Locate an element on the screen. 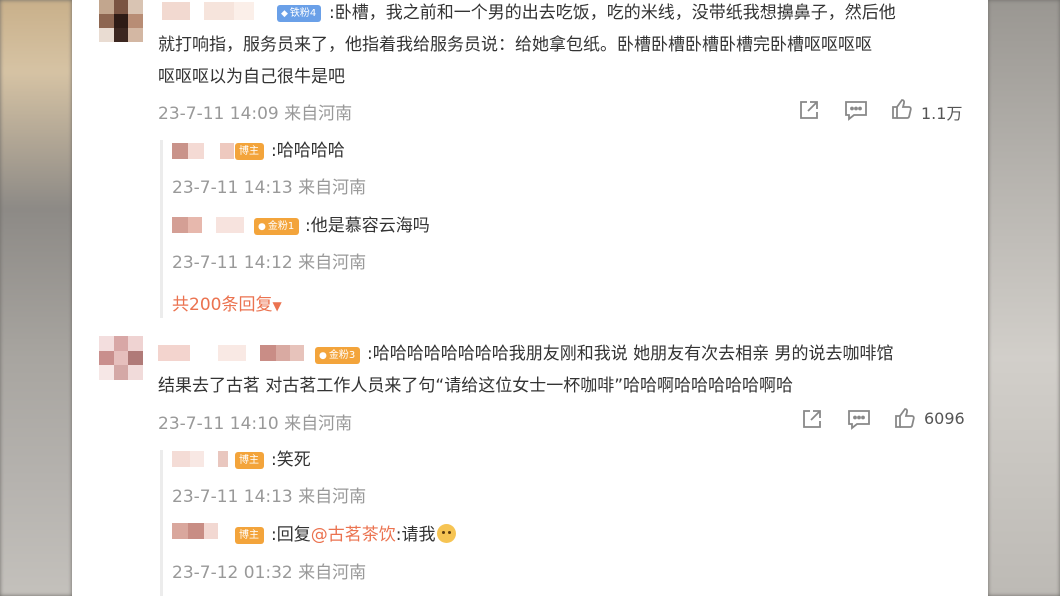  comment-meta: 23-7-11 14:10 来自河南 is located at coordinates (255, 424).